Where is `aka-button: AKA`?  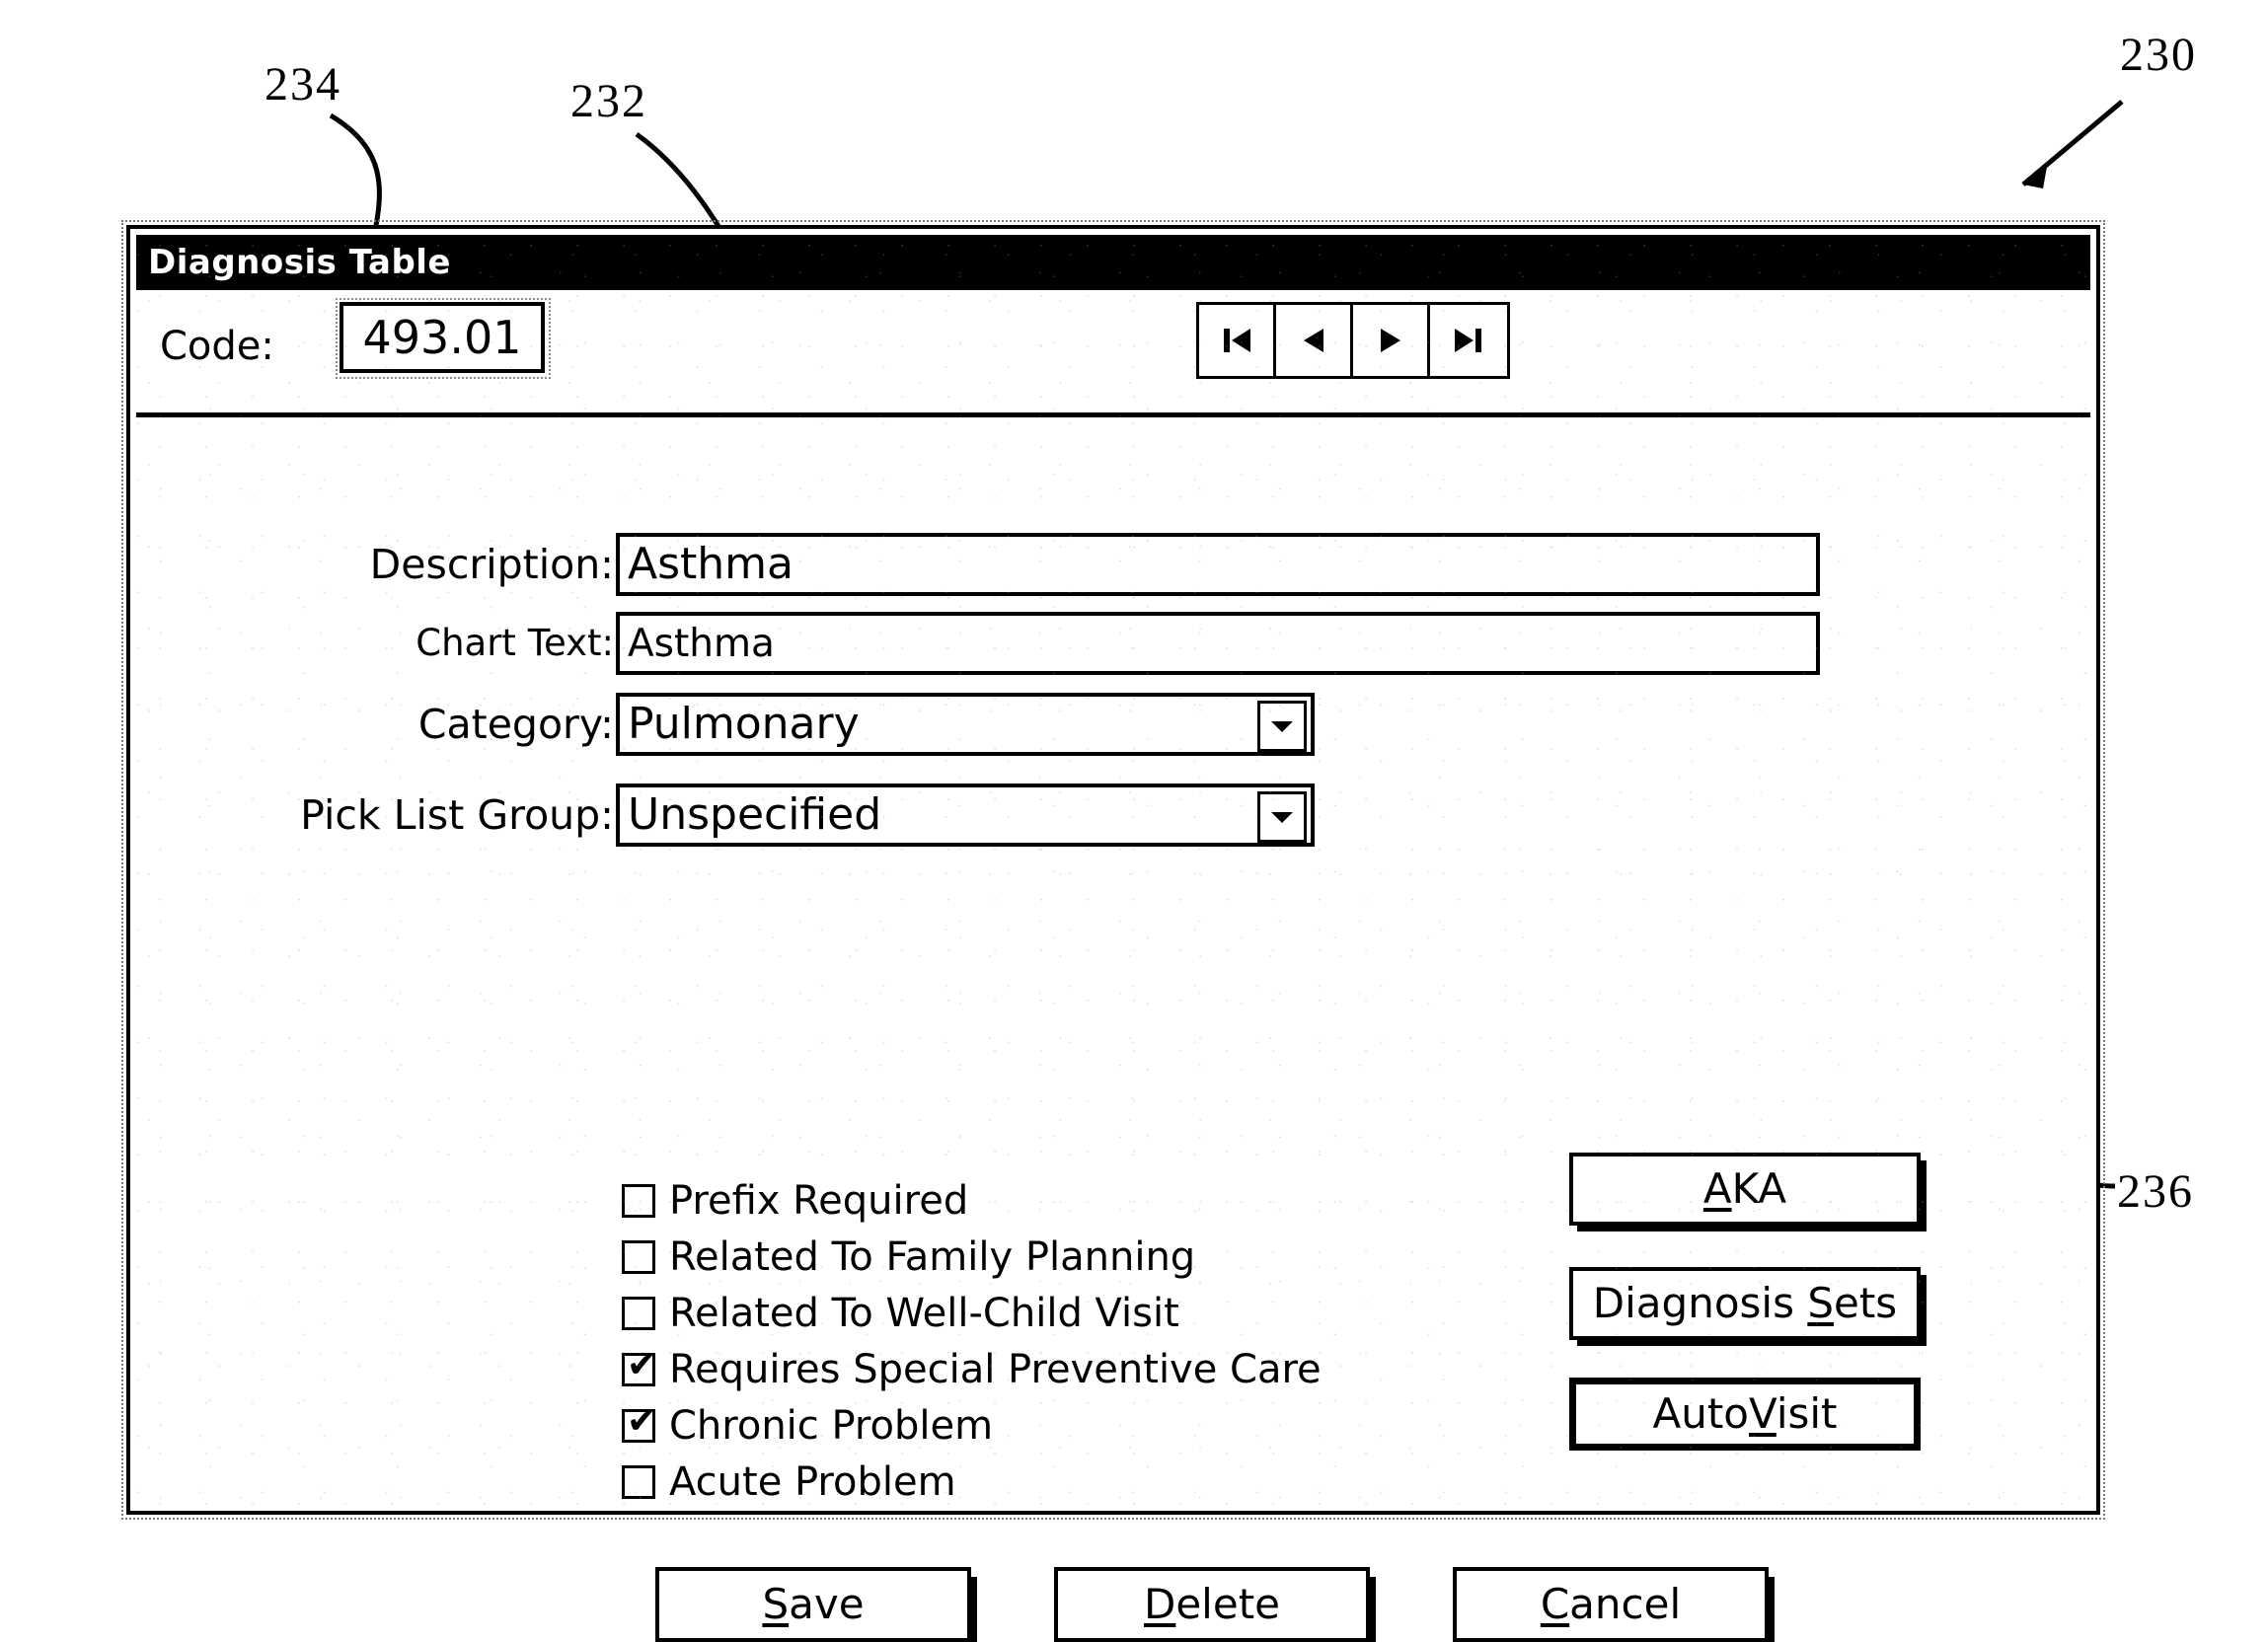 aka-button: AKA is located at coordinates (1745, 1189).